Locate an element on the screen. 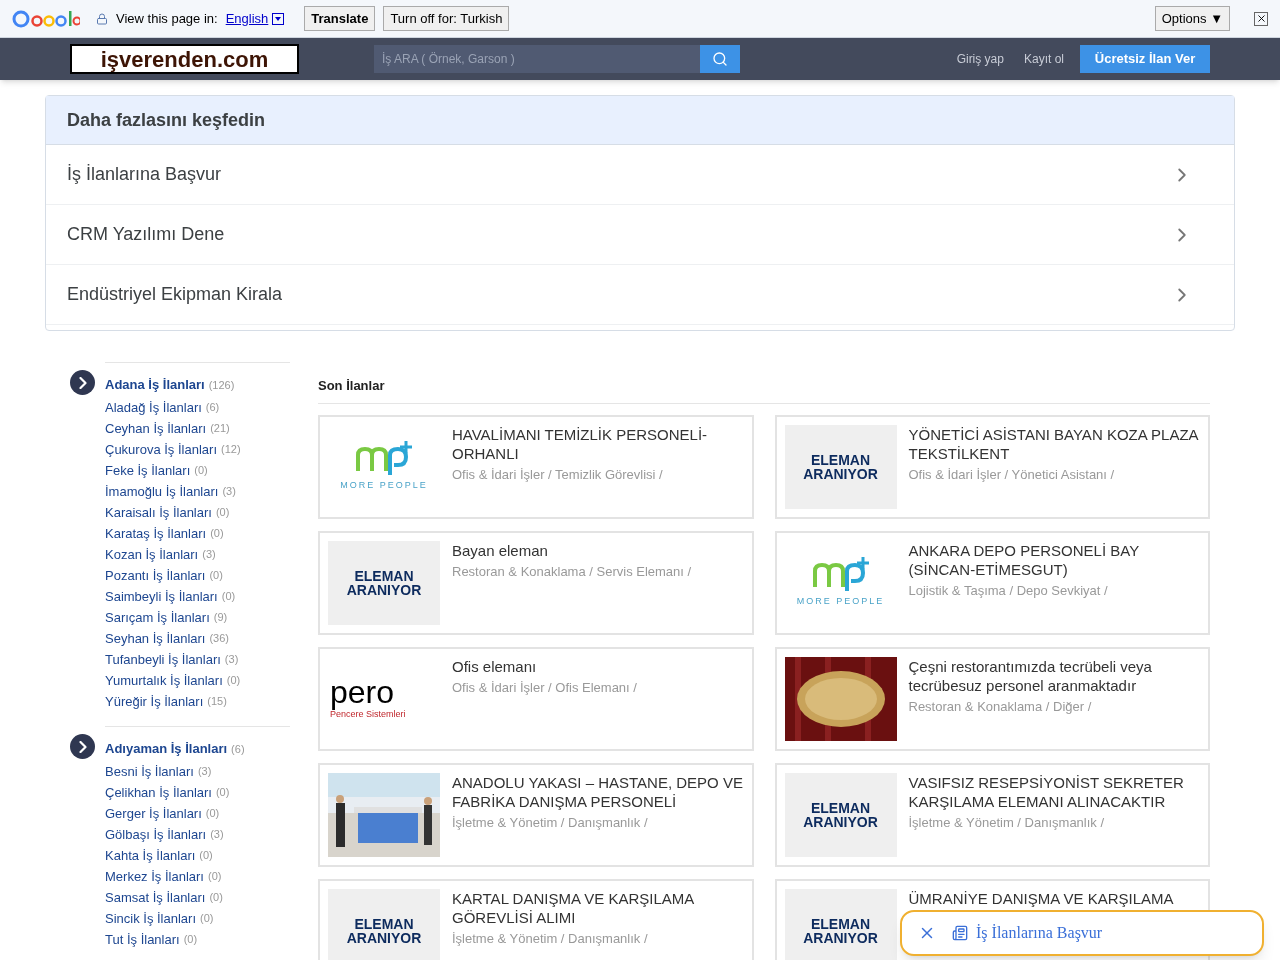  language-link: English is located at coordinates (247, 18).